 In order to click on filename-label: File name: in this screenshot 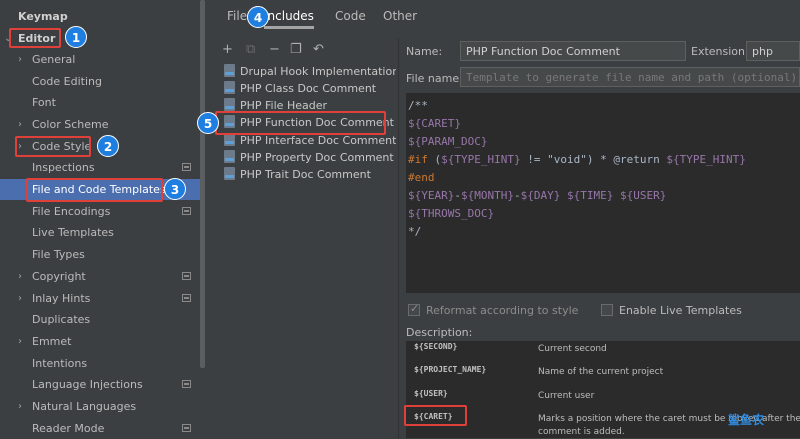, I will do `click(434, 78)`.